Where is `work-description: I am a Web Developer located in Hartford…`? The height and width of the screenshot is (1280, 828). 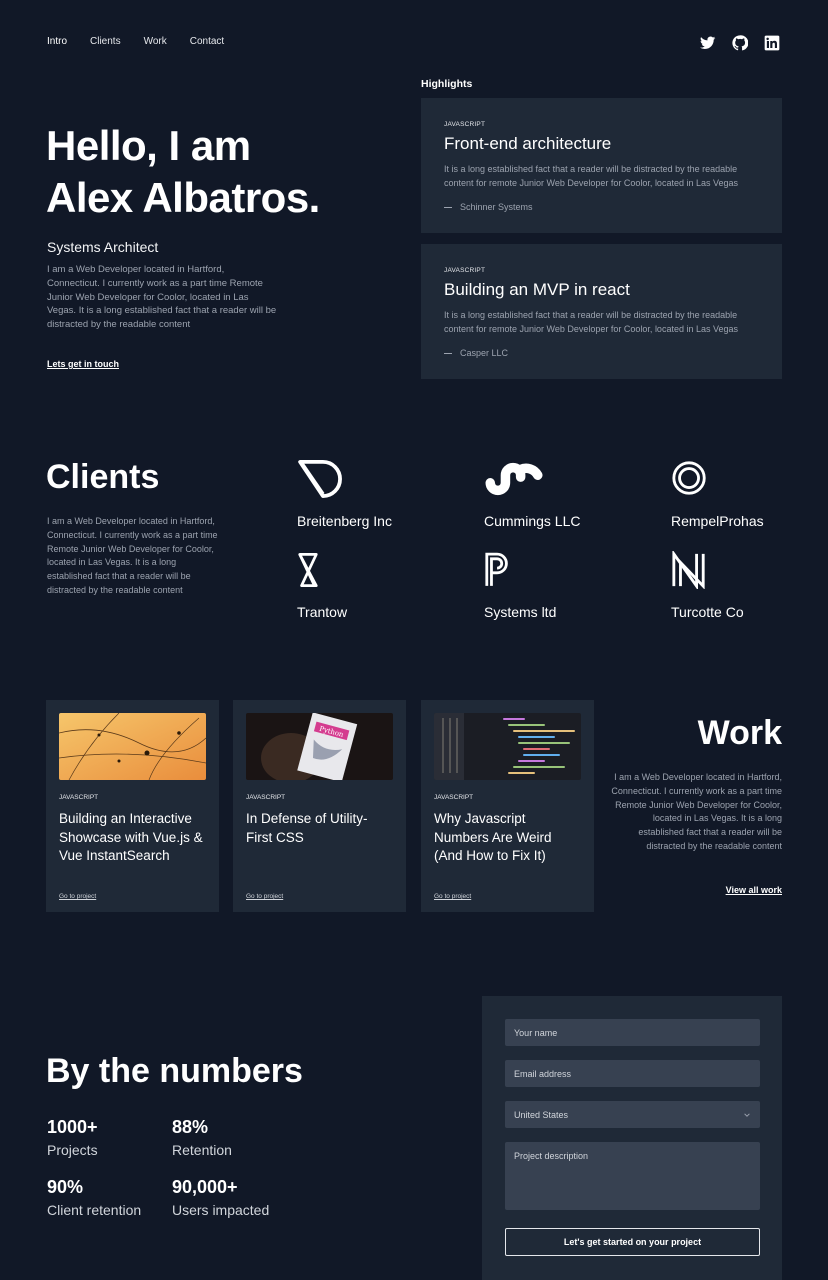 work-description: I am a Web Developer located in Hartford… is located at coordinates (696, 811).